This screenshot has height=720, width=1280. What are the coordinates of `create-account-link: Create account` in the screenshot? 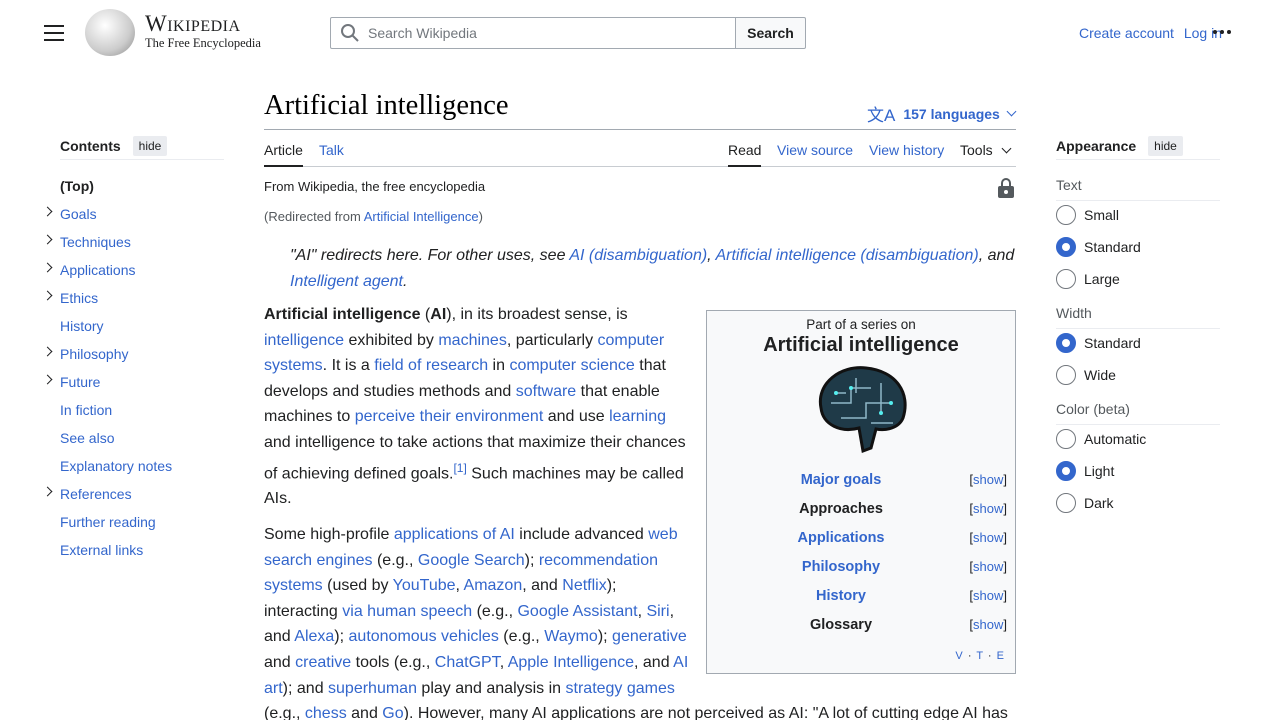 It's located at (1126, 33).